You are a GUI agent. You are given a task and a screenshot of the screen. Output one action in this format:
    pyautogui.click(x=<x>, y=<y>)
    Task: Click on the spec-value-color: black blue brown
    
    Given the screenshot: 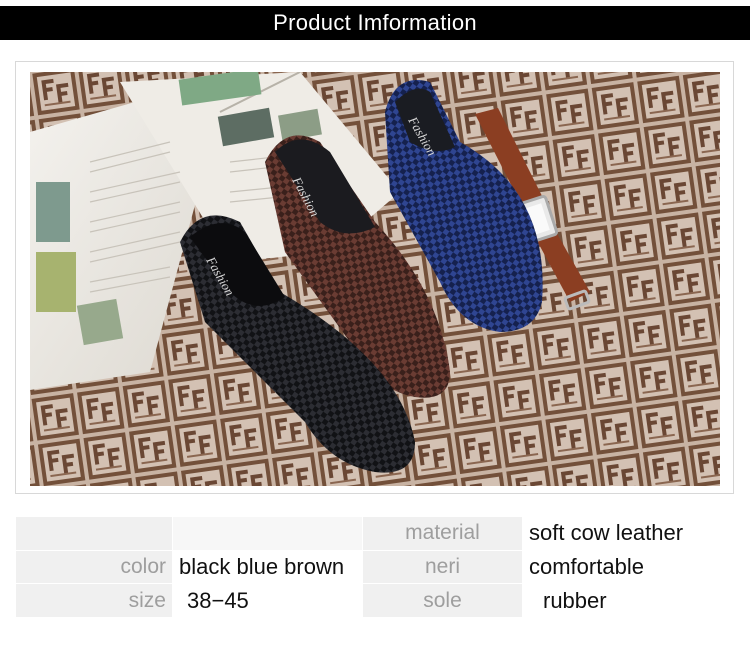 What is the action you would take?
    pyautogui.click(x=267, y=567)
    